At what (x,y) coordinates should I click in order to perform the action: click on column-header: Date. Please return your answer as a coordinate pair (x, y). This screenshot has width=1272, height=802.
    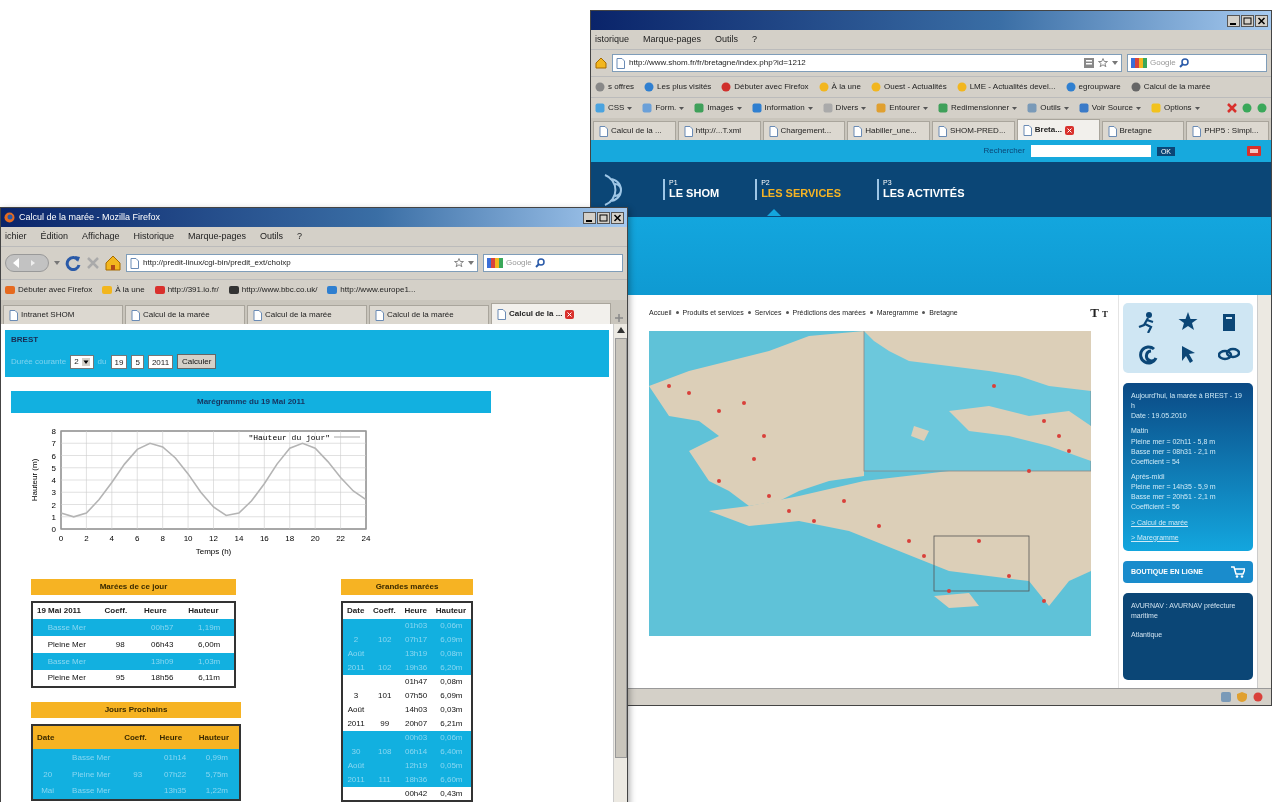
    Looking at the image, I should click on (47, 737).